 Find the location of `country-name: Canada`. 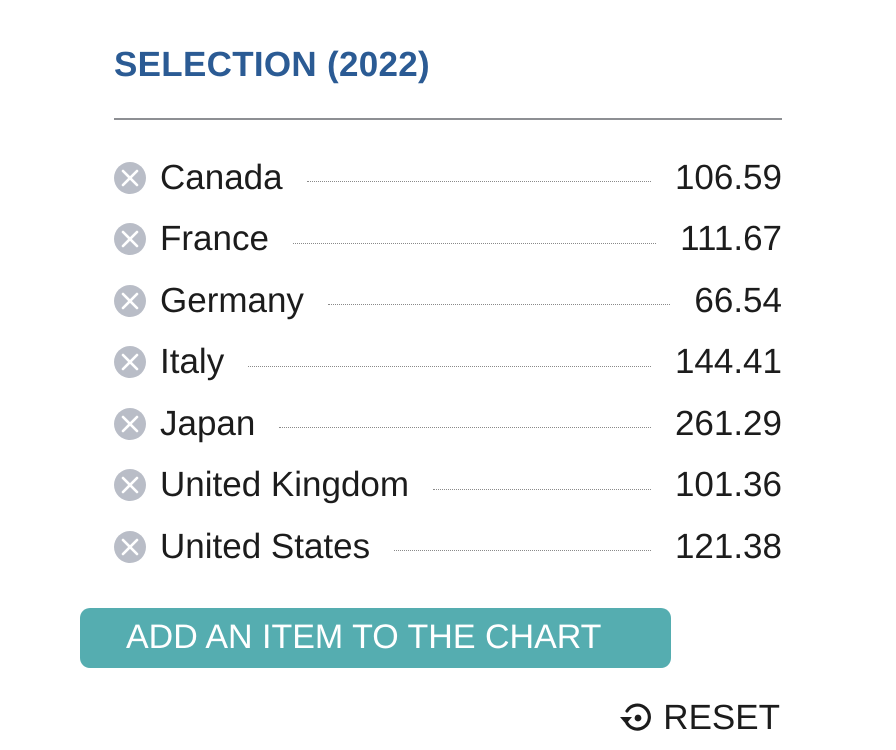

country-name: Canada is located at coordinates (221, 177).